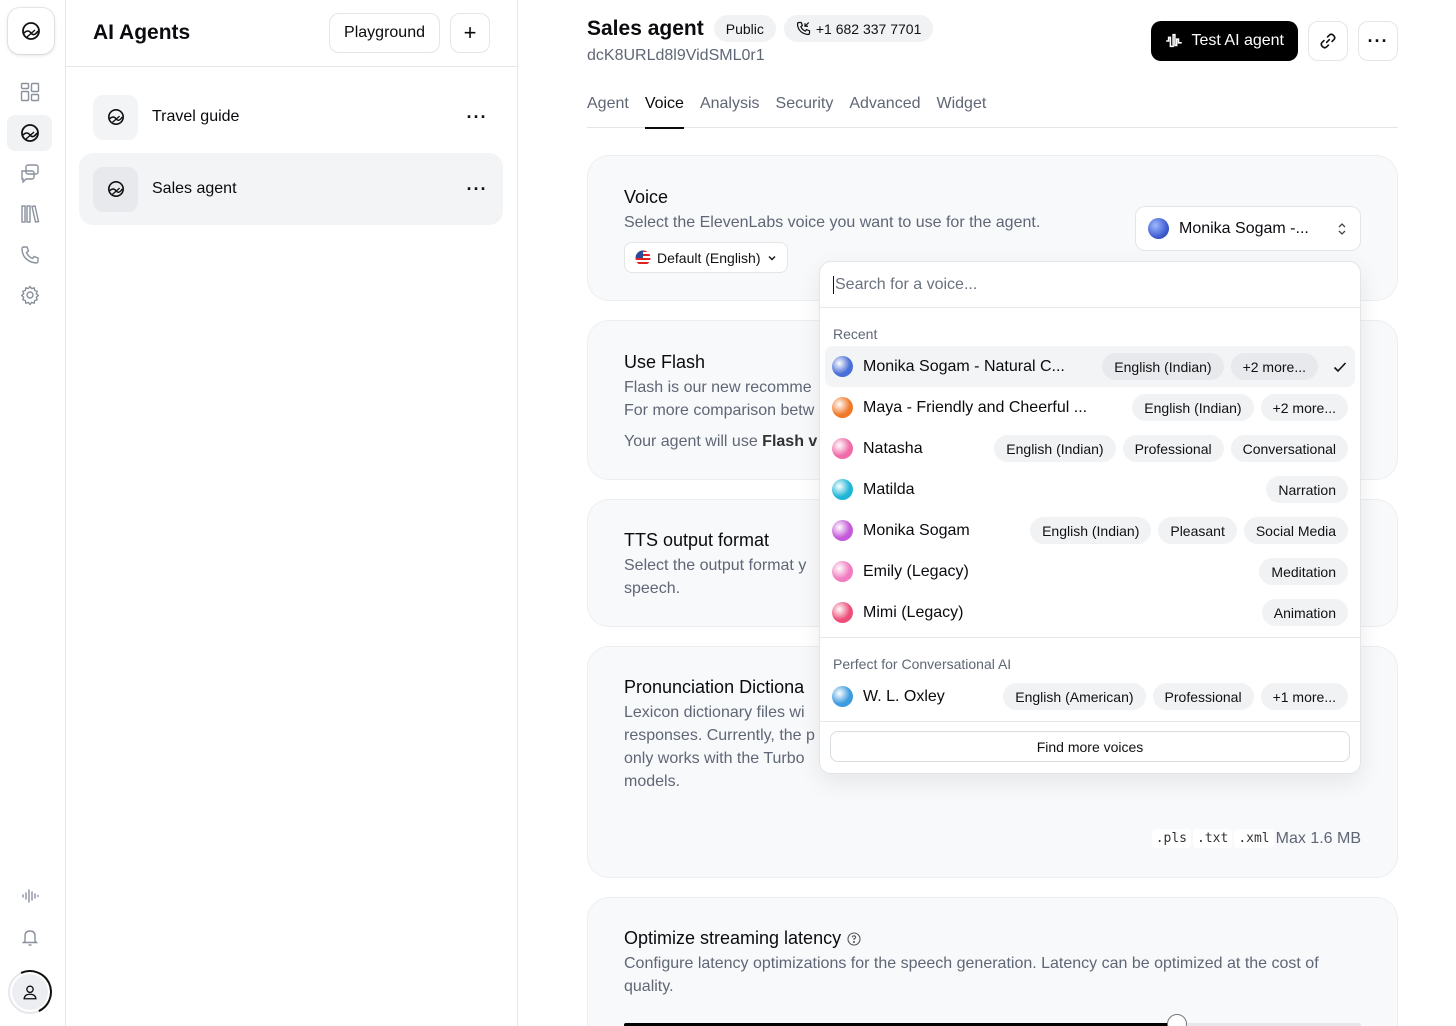 This screenshot has height=1026, width=1456. What do you see at coordinates (803, 28) in the screenshot?
I see `phone-incoming-icon` at bounding box center [803, 28].